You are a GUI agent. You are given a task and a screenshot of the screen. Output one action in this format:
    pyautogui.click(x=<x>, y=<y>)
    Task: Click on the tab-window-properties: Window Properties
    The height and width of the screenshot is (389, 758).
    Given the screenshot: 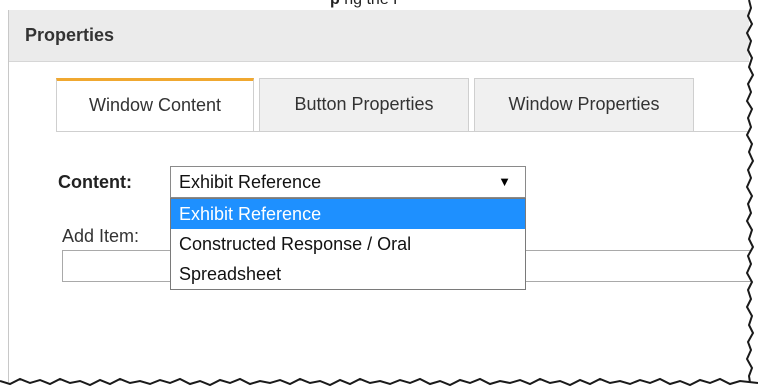 What is the action you would take?
    pyautogui.click(x=584, y=104)
    